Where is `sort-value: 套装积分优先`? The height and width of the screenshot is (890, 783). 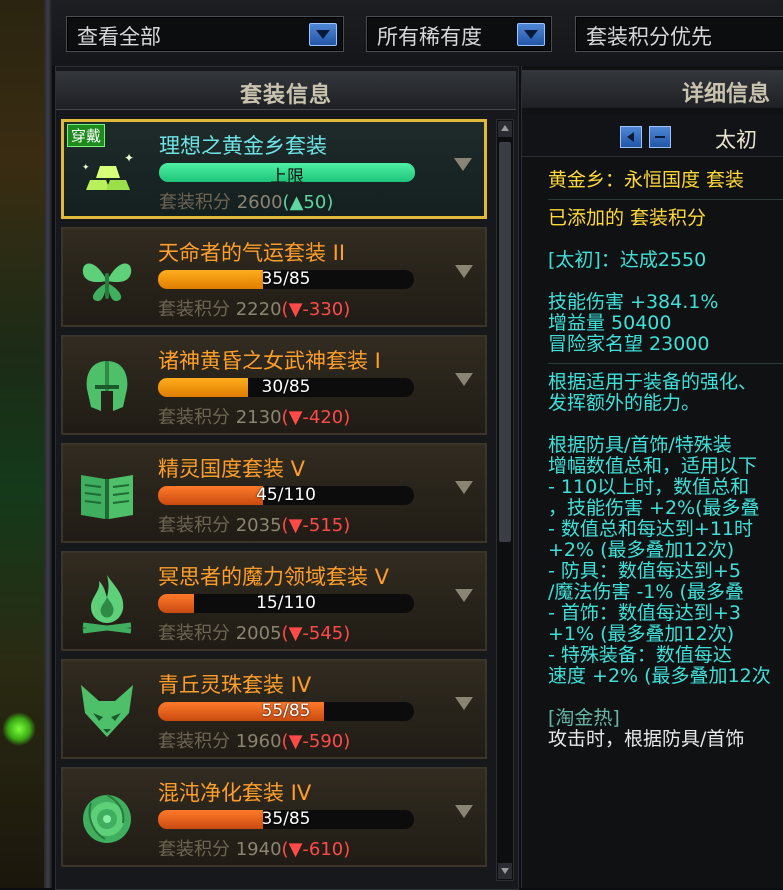
sort-value: 套装积分优先 is located at coordinates (649, 37).